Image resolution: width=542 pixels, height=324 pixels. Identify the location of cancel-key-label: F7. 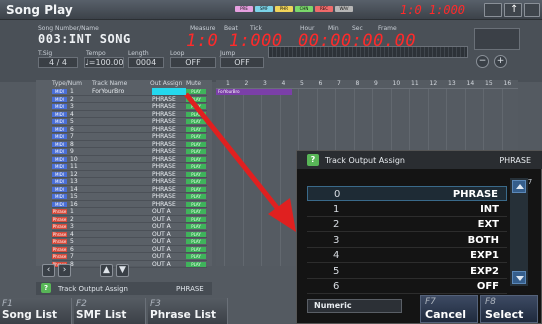
(430, 302).